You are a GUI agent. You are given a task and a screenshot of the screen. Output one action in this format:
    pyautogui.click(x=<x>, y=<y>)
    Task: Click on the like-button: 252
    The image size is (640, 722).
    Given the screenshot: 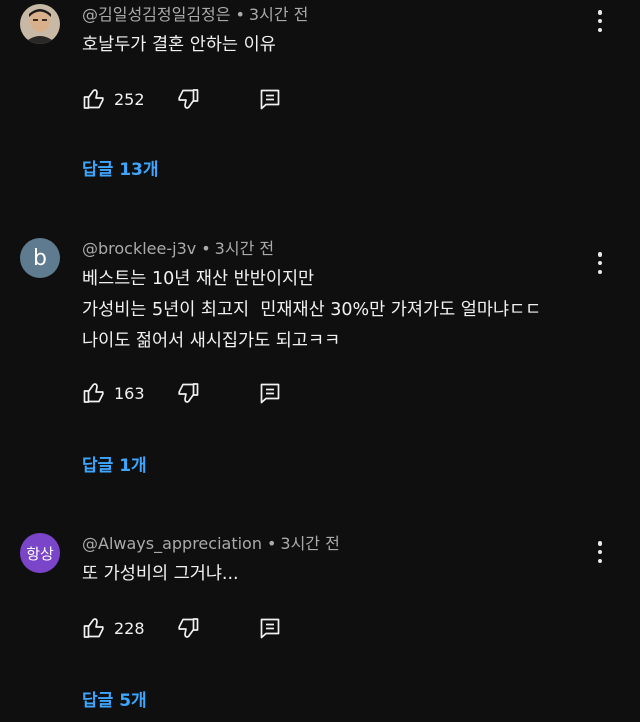 What is the action you would take?
    pyautogui.click(x=113, y=99)
    